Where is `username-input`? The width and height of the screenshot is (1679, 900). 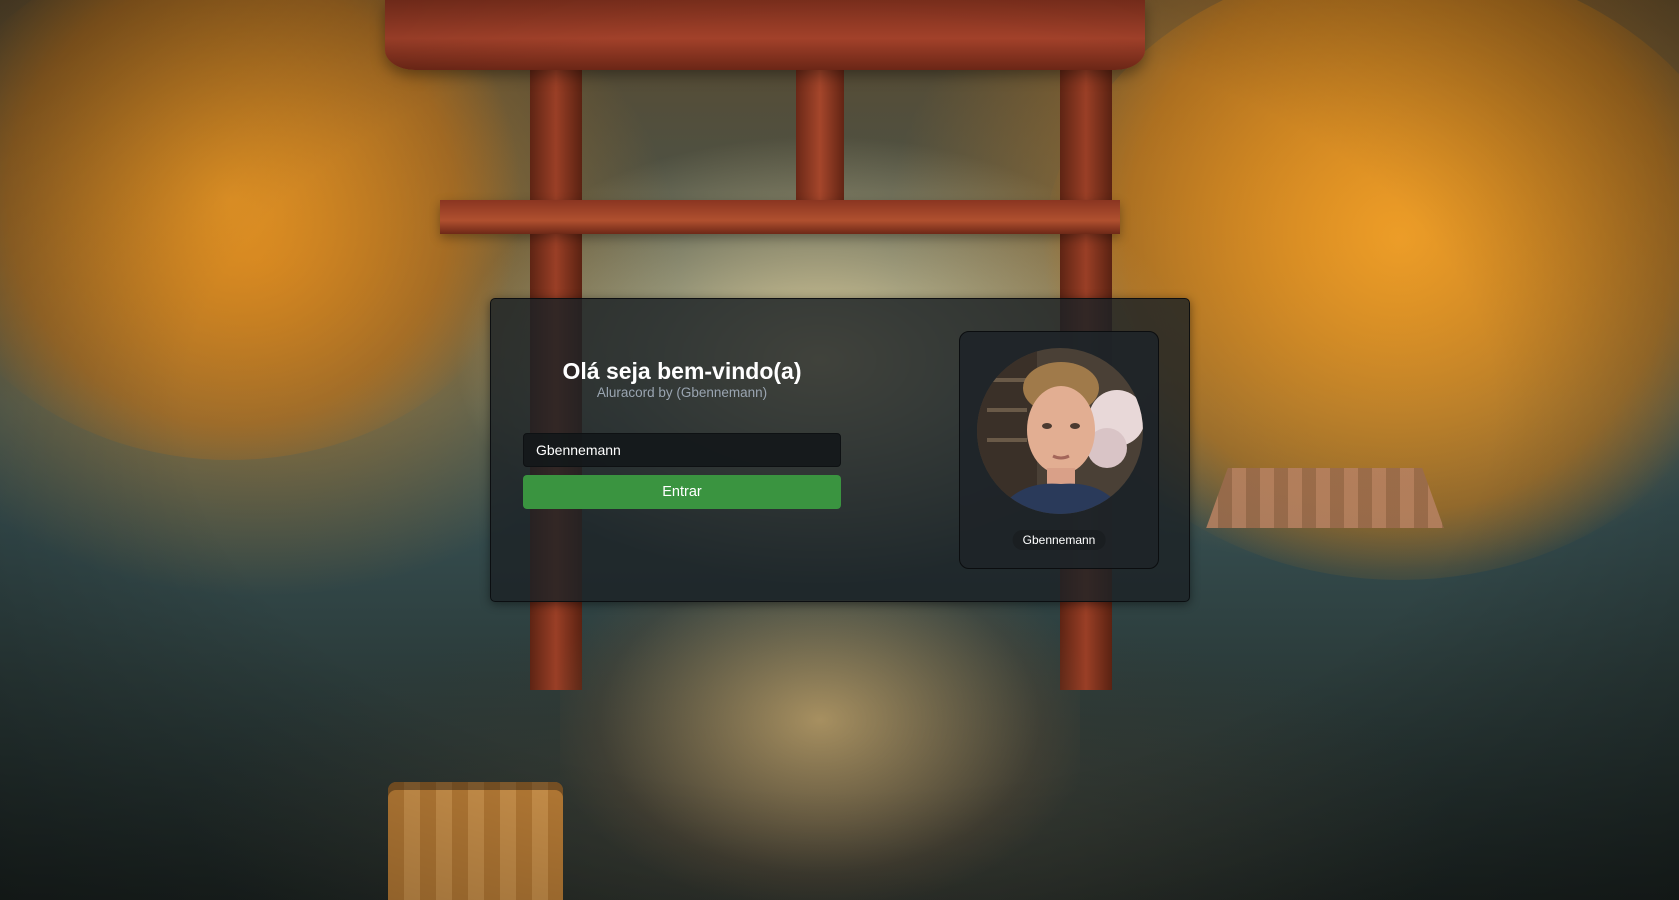 username-input is located at coordinates (682, 450).